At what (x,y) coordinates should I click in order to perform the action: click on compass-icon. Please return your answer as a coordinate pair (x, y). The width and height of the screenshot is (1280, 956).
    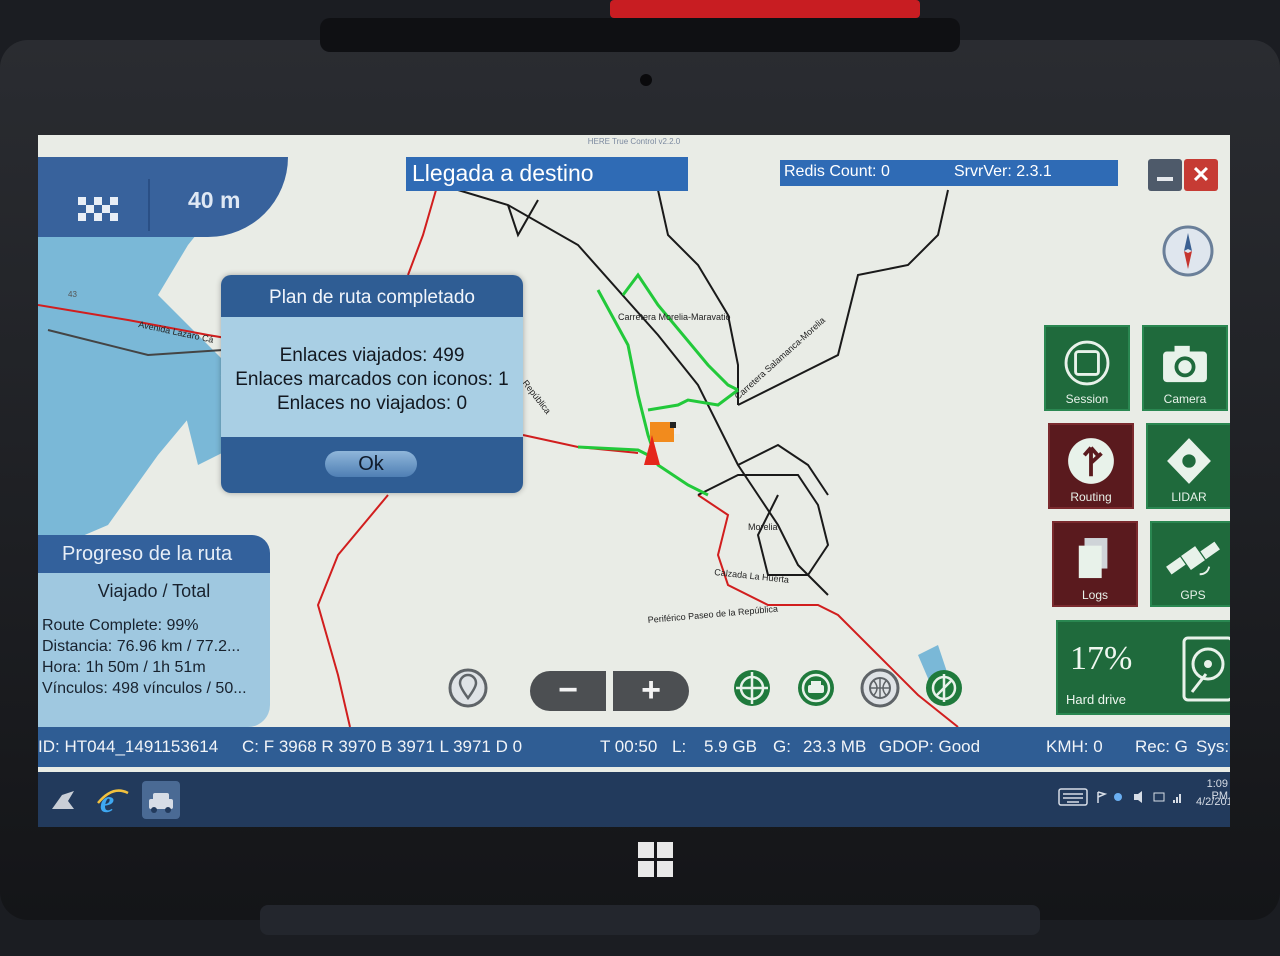
    Looking at the image, I should click on (1188, 251).